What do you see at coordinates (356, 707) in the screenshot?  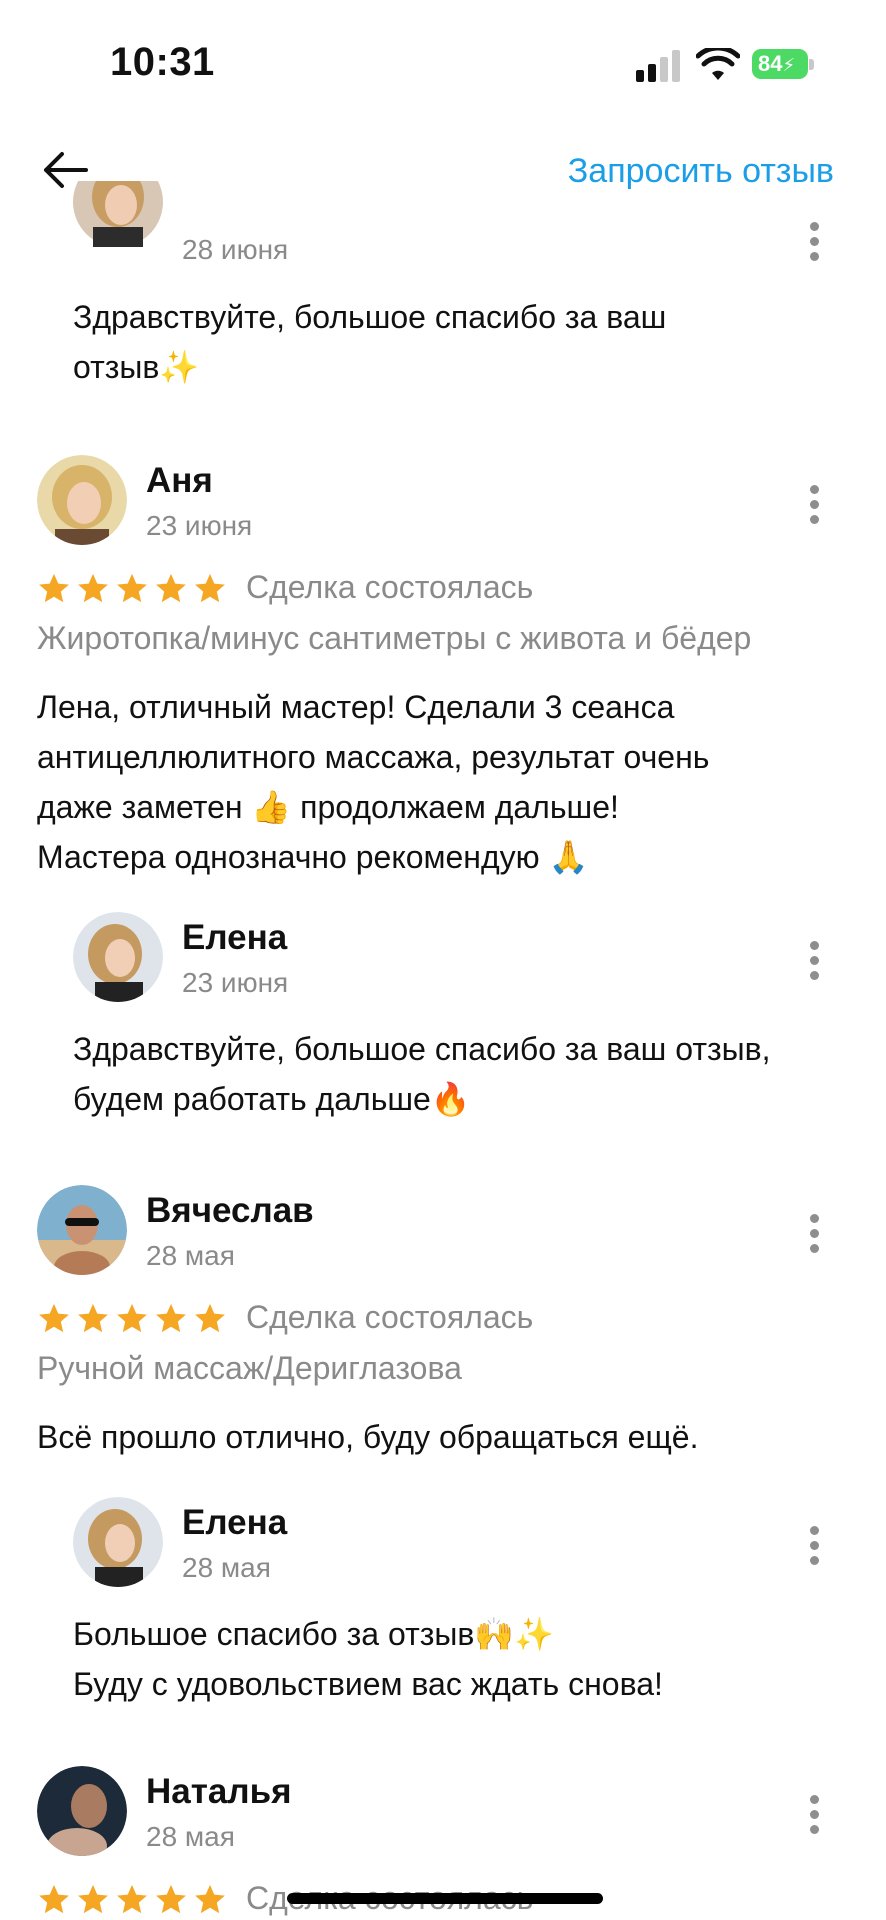 I see `review-text-line: Лена, отличный мастер! Сделали 3 сеанса` at bounding box center [356, 707].